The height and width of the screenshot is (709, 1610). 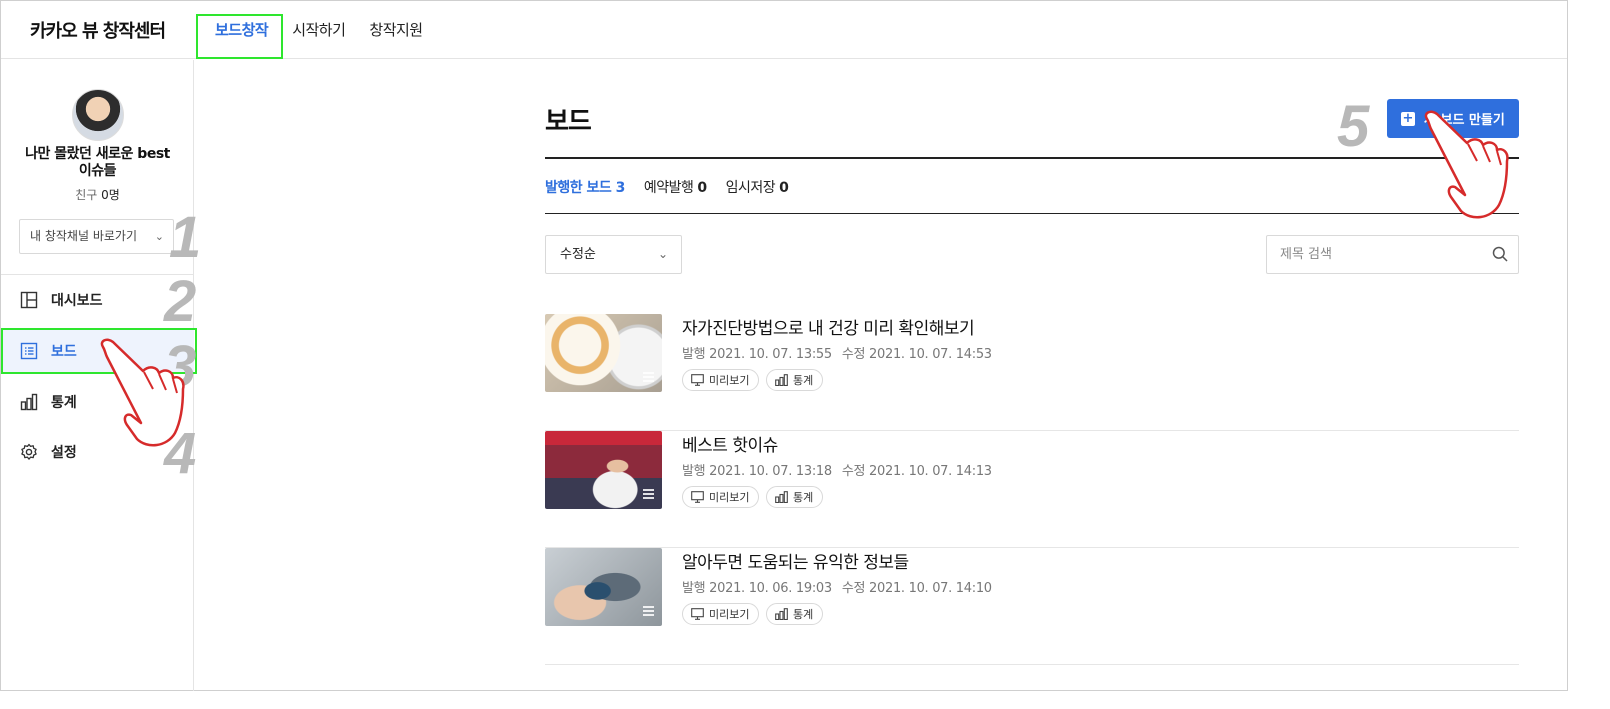 I want to click on channel-shortcut-select: 내 창작채널 바로가기 ⌄, so click(x=96, y=236).